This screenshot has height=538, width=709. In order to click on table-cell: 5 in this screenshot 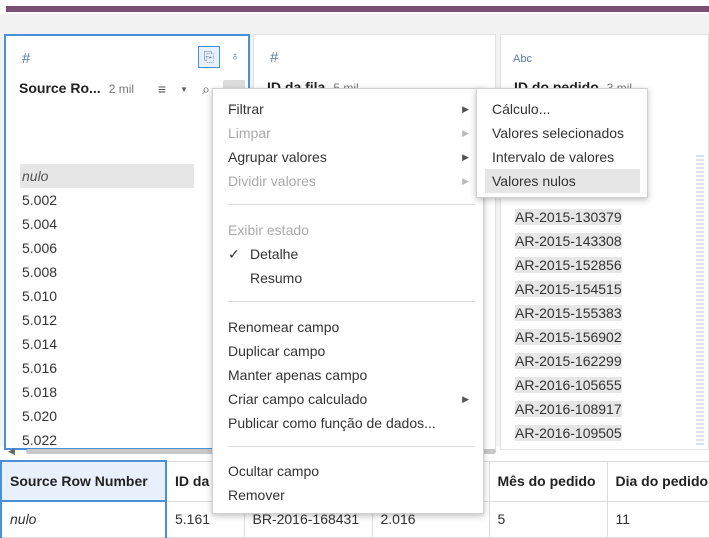, I will do `click(548, 519)`.